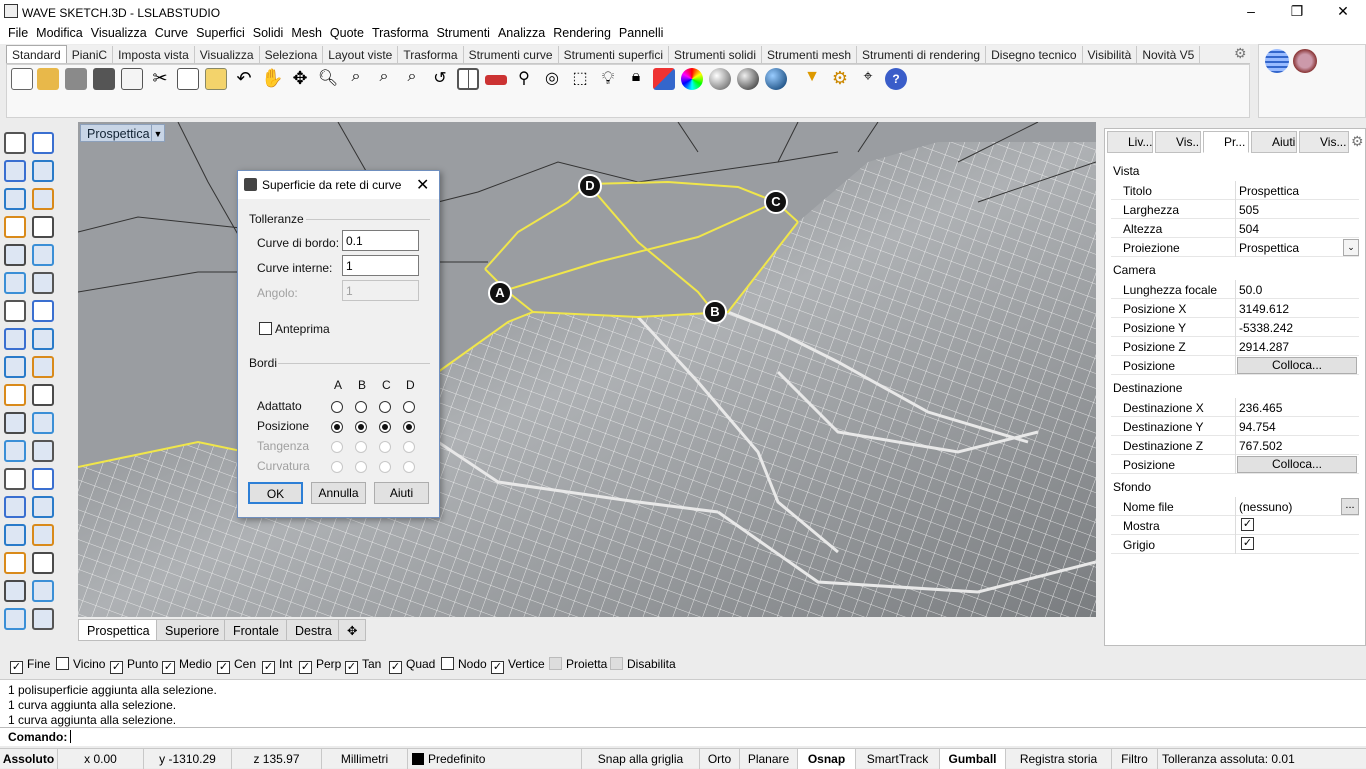  What do you see at coordinates (18, 33) in the screenshot?
I see `menu-file: File` at bounding box center [18, 33].